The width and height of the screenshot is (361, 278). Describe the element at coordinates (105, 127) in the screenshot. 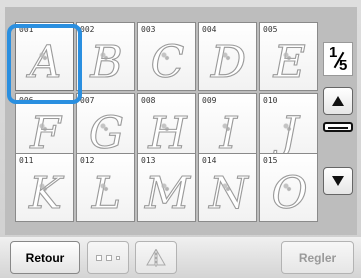

I see `pattern-tile-007: 007 G` at that location.